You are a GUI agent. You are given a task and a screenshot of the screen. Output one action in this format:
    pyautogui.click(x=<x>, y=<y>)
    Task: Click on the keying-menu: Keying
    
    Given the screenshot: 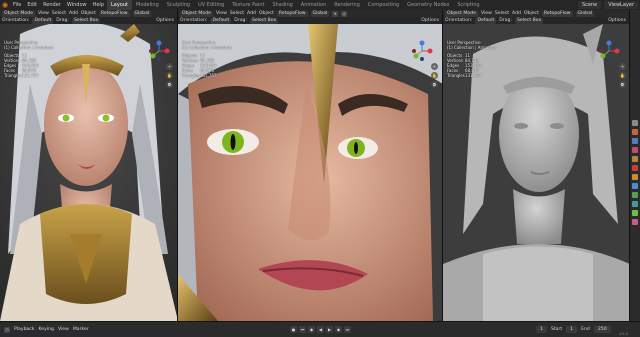 What is the action you would take?
    pyautogui.click(x=46, y=329)
    